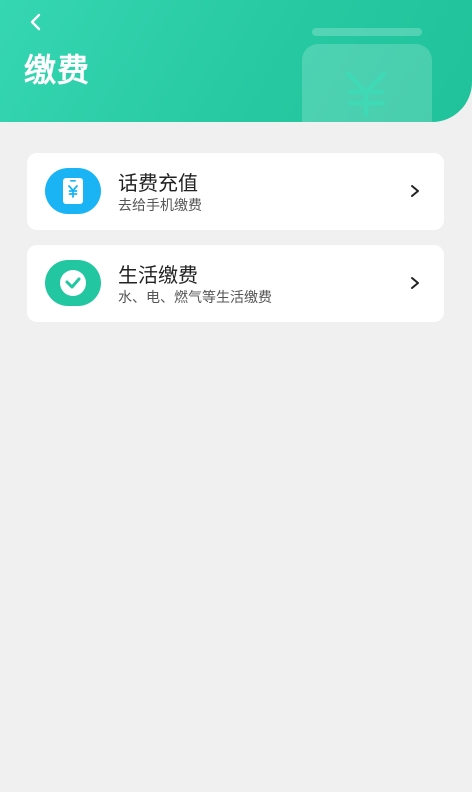 The height and width of the screenshot is (792, 472). I want to click on phone-recharge-icon-badge, so click(73, 191).